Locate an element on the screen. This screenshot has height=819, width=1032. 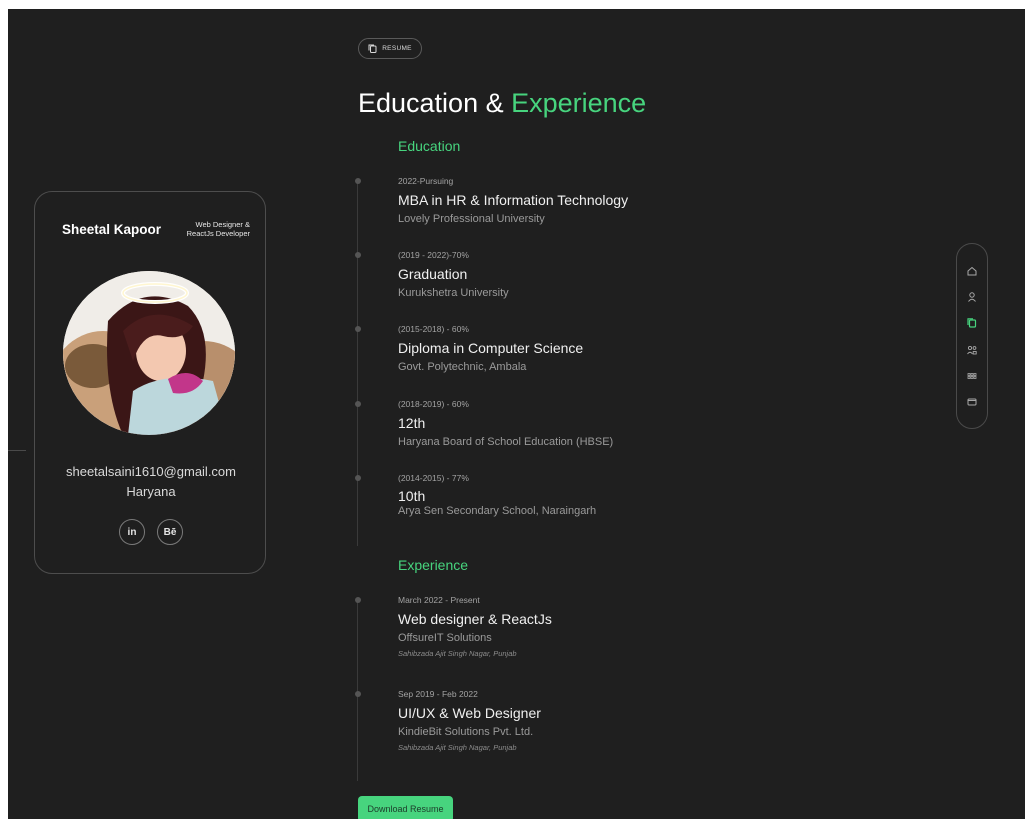
avatar-illustration is located at coordinates (149, 353).